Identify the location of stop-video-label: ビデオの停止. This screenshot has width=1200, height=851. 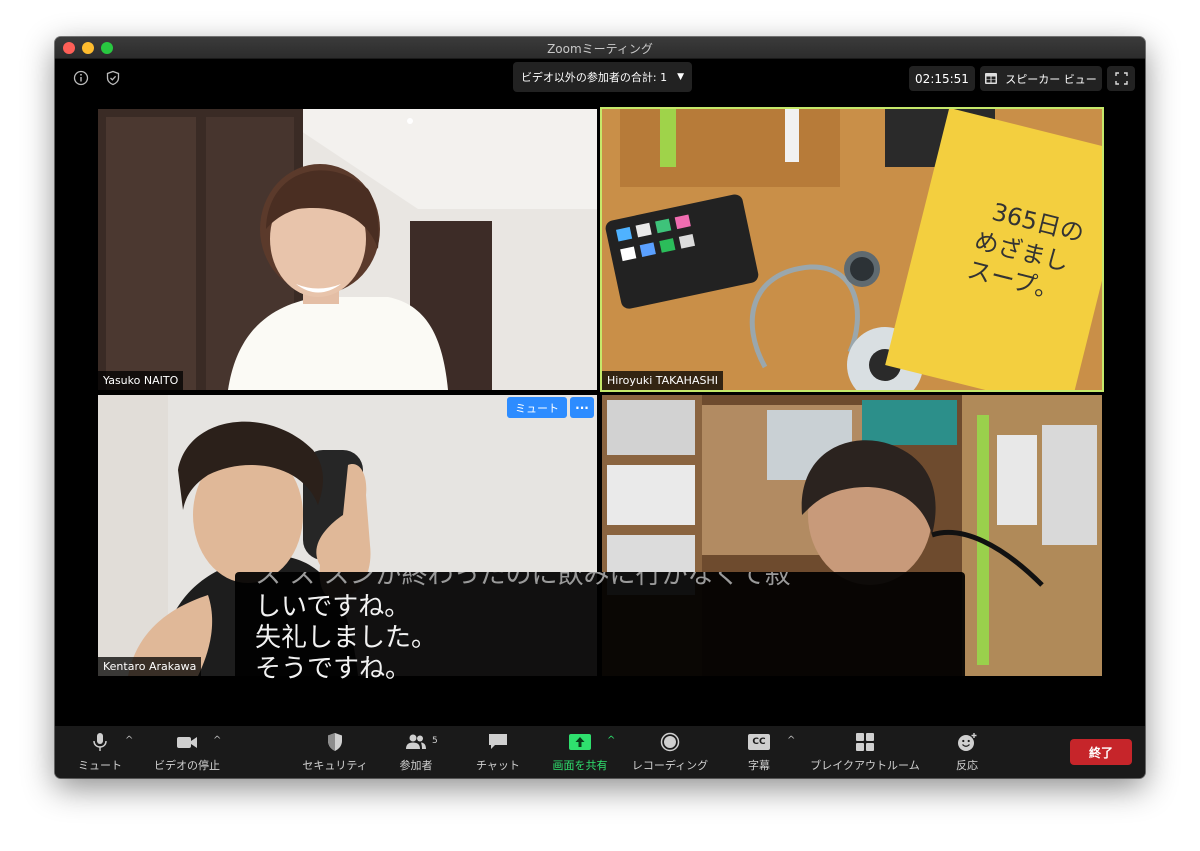
(187, 765).